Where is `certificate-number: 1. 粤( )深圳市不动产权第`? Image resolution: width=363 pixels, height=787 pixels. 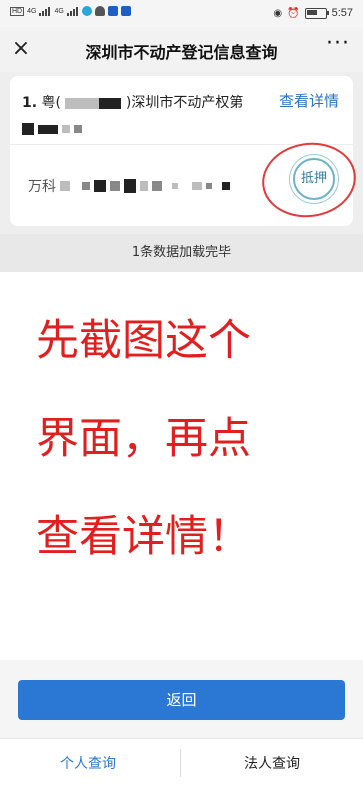 certificate-number: 1. 粤( )深圳市不动产权第 is located at coordinates (132, 102).